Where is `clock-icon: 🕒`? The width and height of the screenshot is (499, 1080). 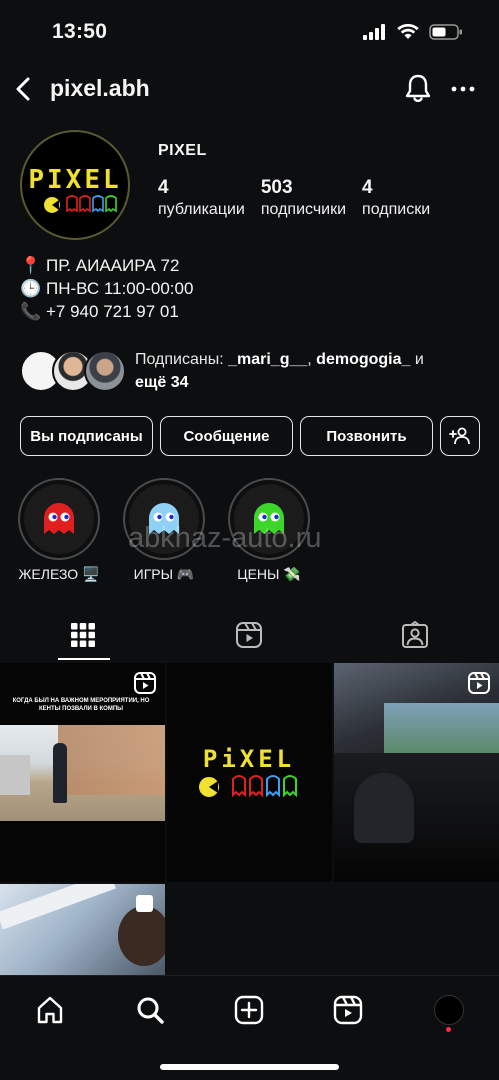 clock-icon: 🕒 is located at coordinates (31, 288).